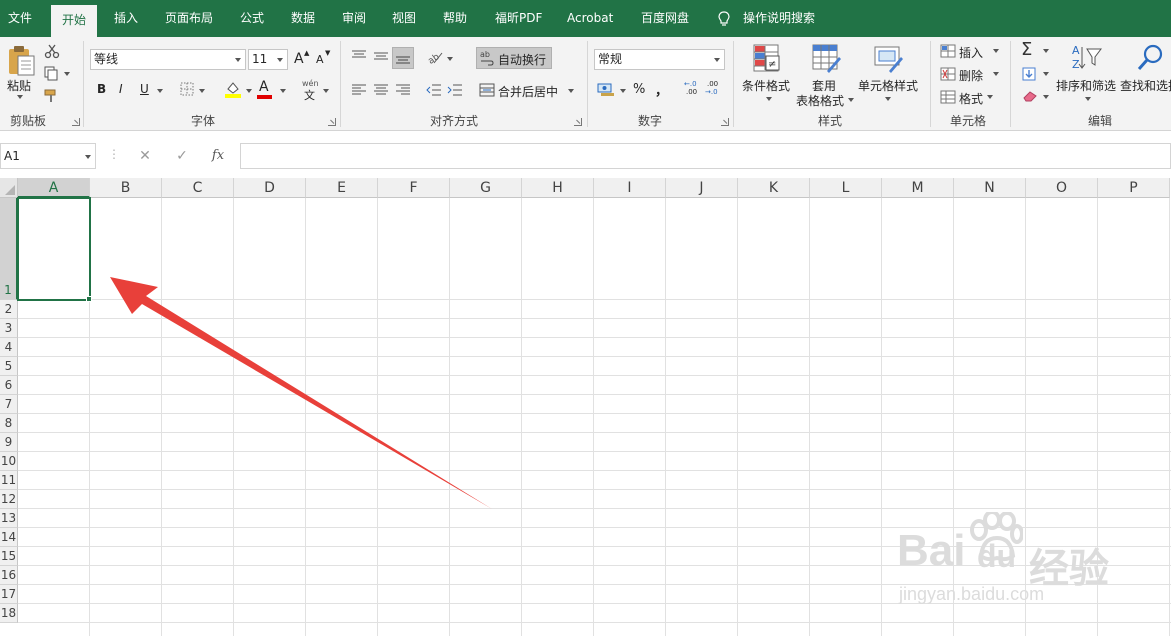  What do you see at coordinates (702, 188) in the screenshot?
I see `column-header-j: J` at bounding box center [702, 188].